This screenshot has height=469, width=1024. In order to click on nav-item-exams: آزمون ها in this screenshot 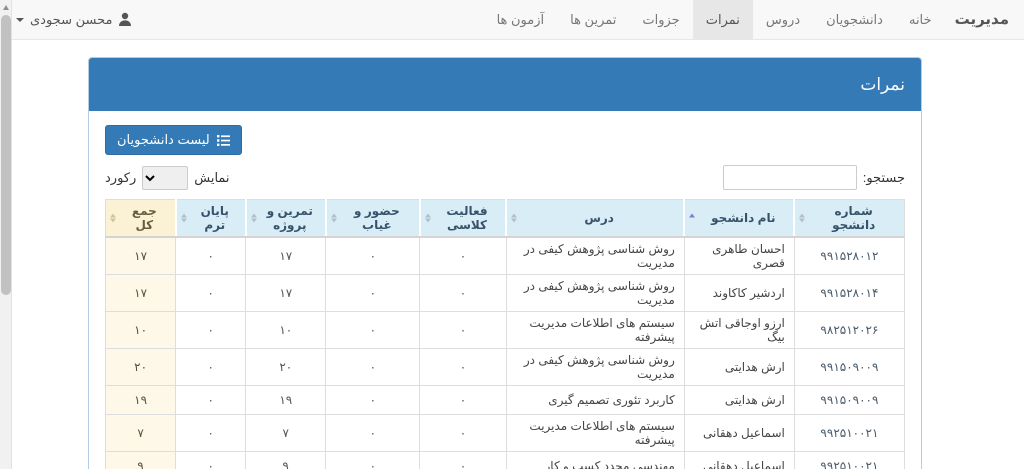, I will do `click(521, 19)`.